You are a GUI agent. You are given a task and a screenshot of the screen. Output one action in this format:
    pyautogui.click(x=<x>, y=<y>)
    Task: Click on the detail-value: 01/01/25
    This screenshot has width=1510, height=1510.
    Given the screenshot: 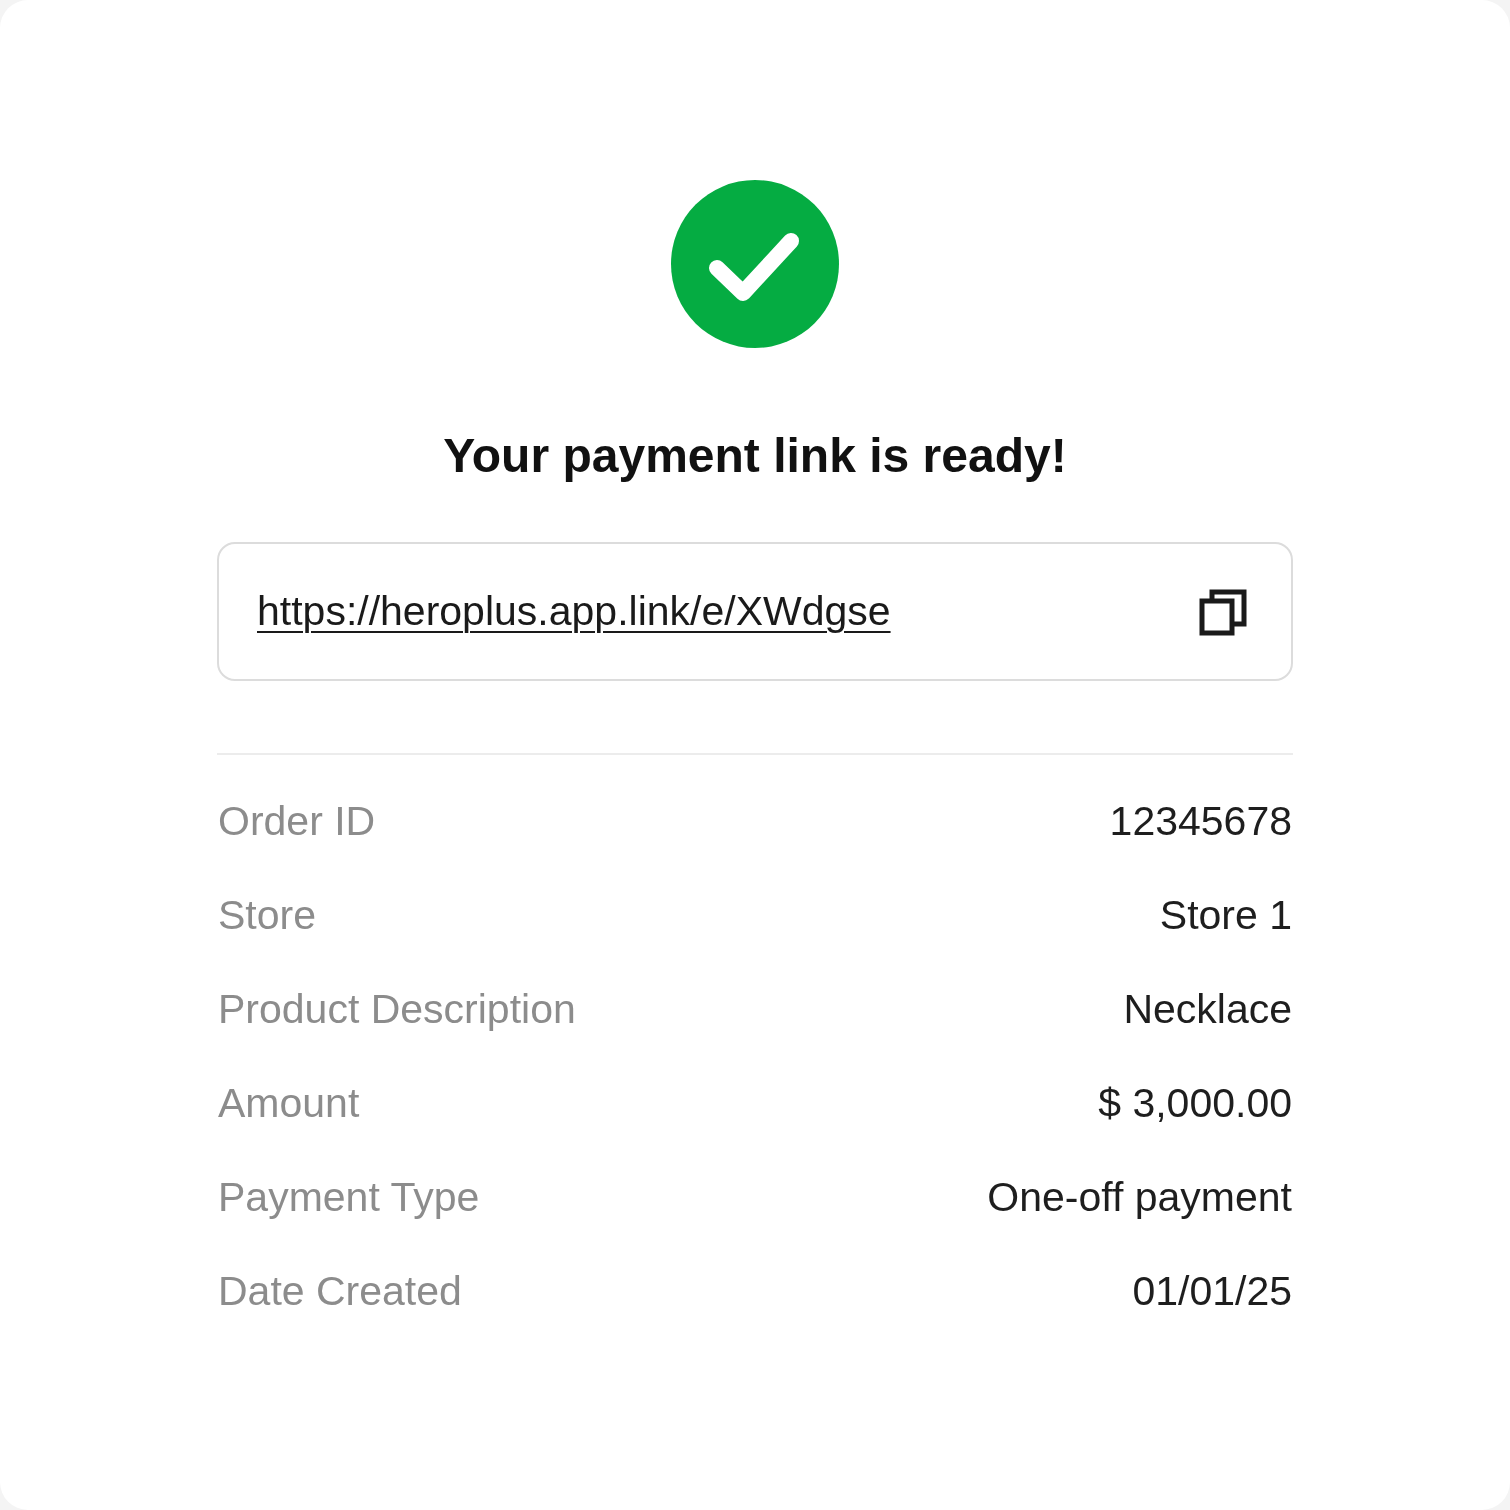 What is the action you would take?
    pyautogui.click(x=1212, y=1291)
    